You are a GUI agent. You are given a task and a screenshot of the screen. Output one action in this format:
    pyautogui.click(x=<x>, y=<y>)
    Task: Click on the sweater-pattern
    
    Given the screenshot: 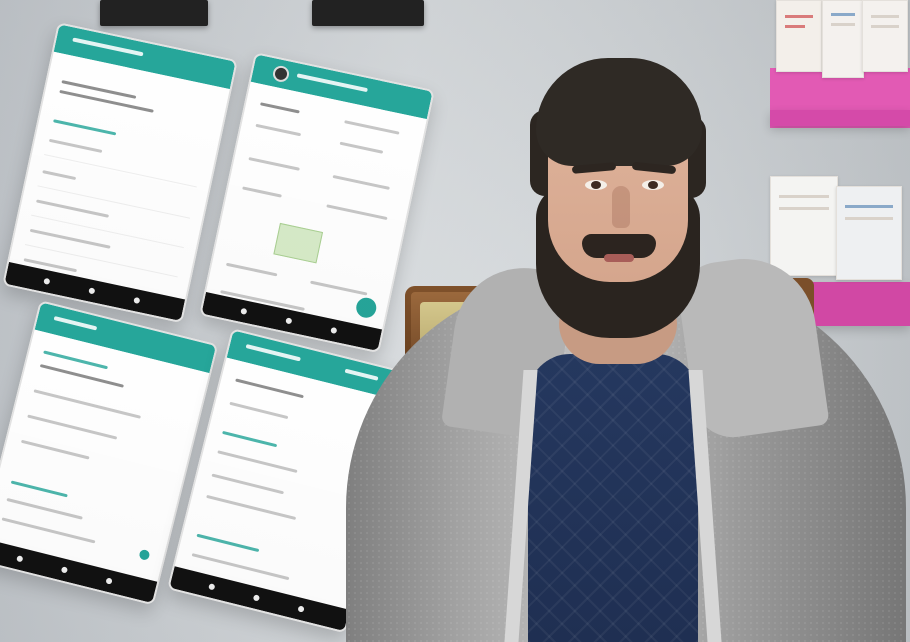 What is the action you would take?
    pyautogui.click(x=613, y=498)
    